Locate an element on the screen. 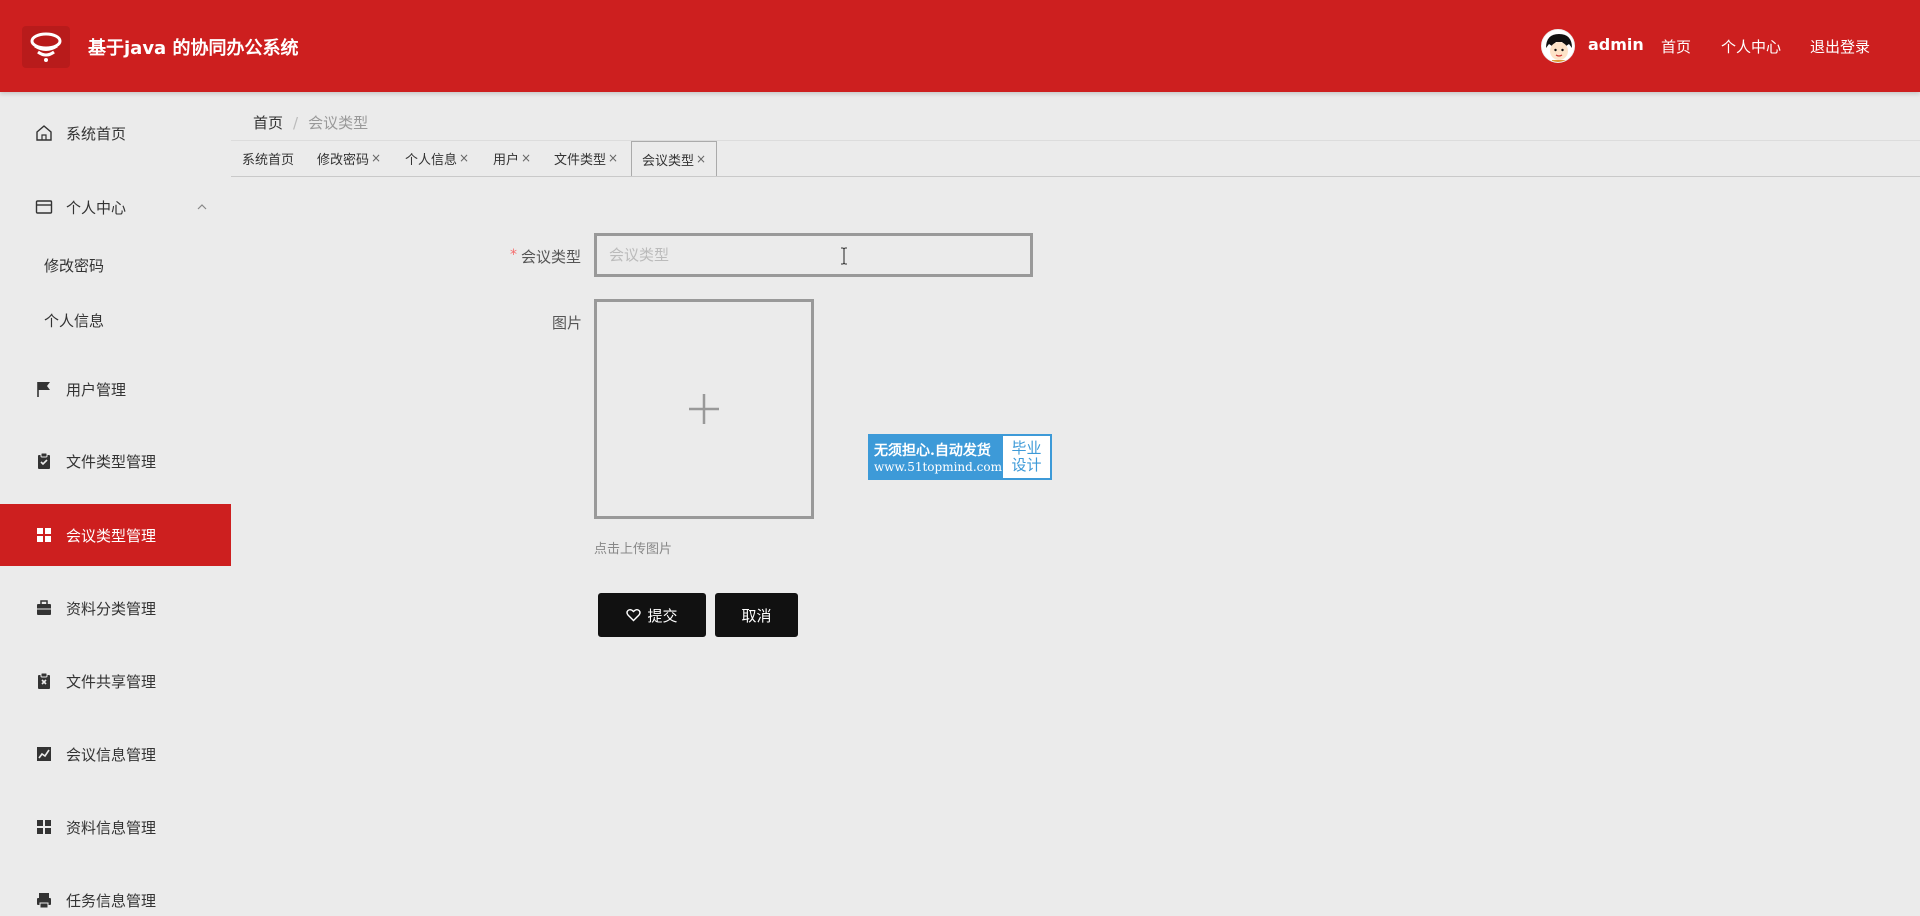 This screenshot has height=916, width=1920. tab-bar: 系统首页 修改密码 × 个人信息 × 用户 × 文件类型 × 会议类型 × is located at coordinates (1075, 158).